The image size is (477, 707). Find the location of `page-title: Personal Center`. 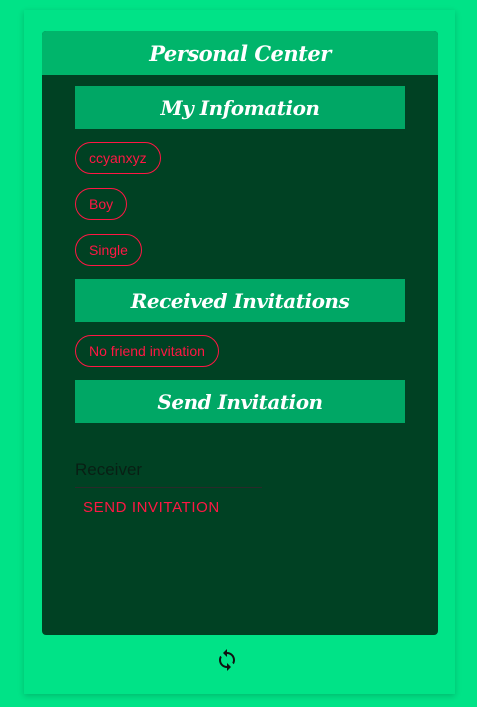

page-title: Personal Center is located at coordinates (240, 53).